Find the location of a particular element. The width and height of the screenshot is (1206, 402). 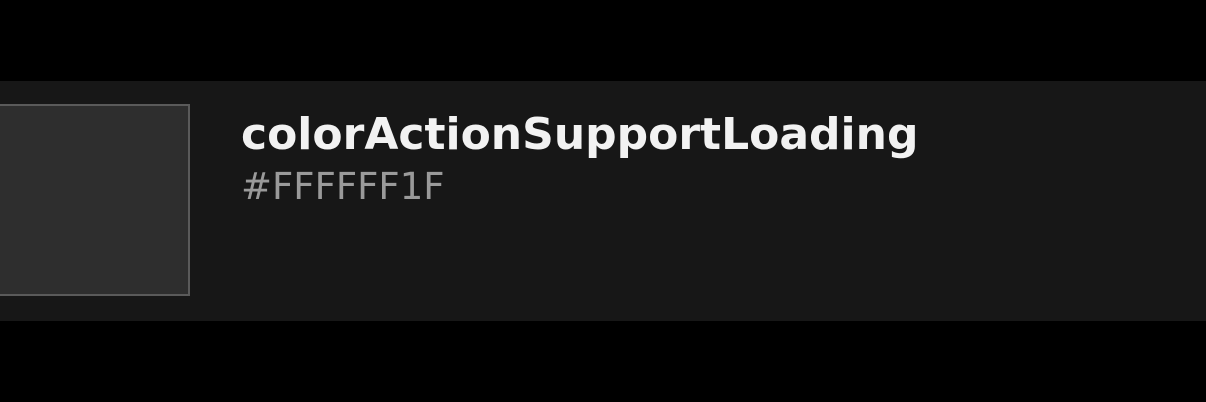

color-swatch is located at coordinates (95, 200).